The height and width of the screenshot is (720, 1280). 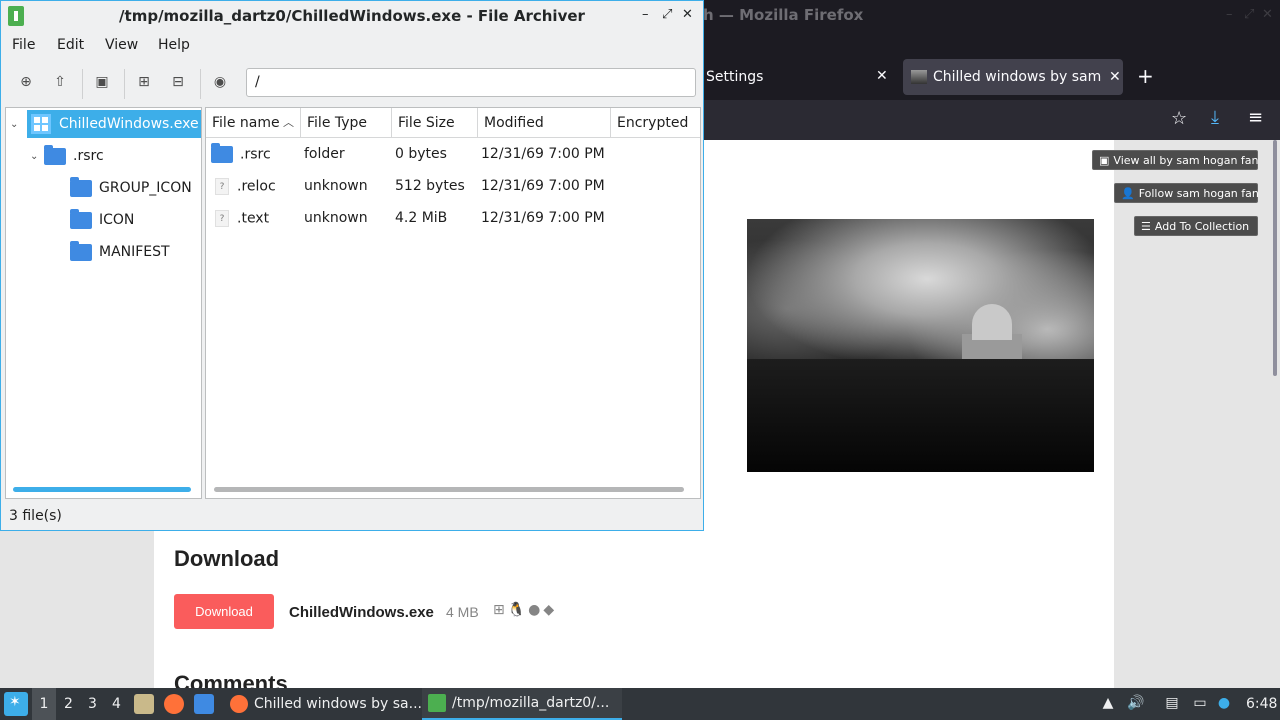 I want to click on tree-item-label: GROUP_ICON, so click(x=145, y=188).